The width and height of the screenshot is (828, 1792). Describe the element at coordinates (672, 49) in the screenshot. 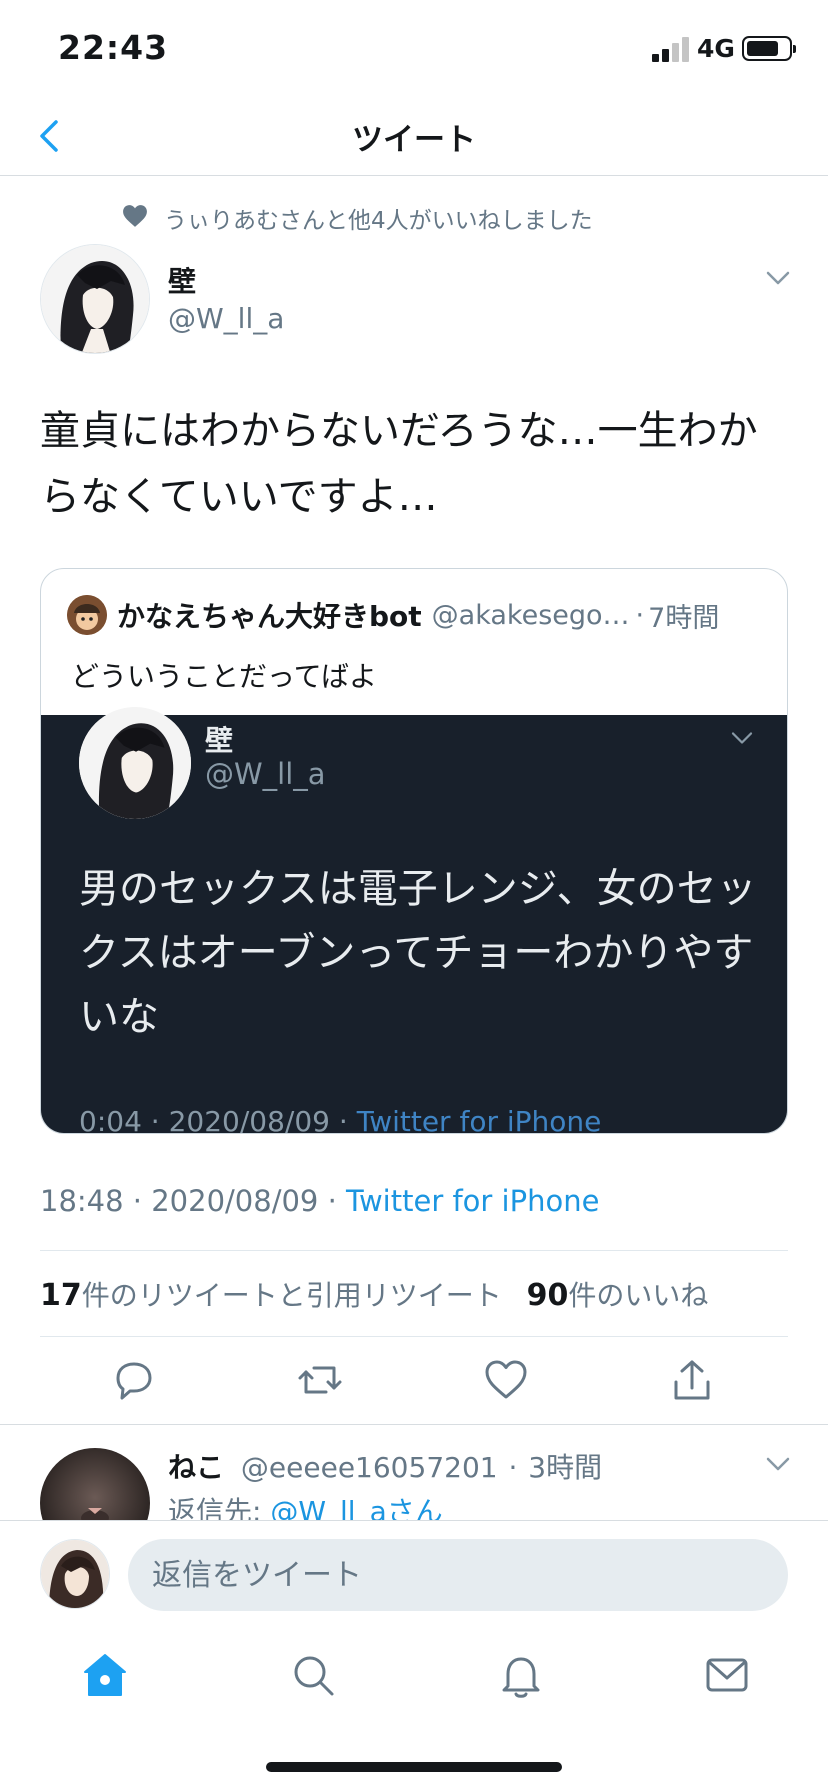

I see `signal-icon` at that location.